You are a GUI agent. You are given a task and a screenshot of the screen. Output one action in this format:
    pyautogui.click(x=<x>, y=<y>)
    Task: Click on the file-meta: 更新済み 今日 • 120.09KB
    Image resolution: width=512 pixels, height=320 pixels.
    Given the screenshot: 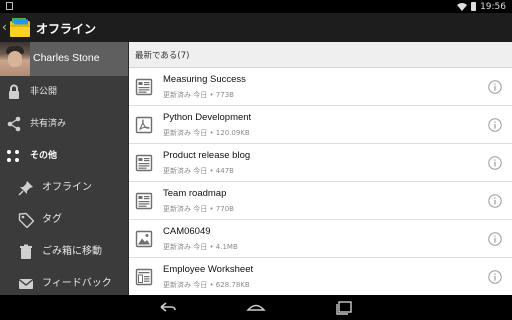 What is the action you would take?
    pyautogui.click(x=206, y=133)
    